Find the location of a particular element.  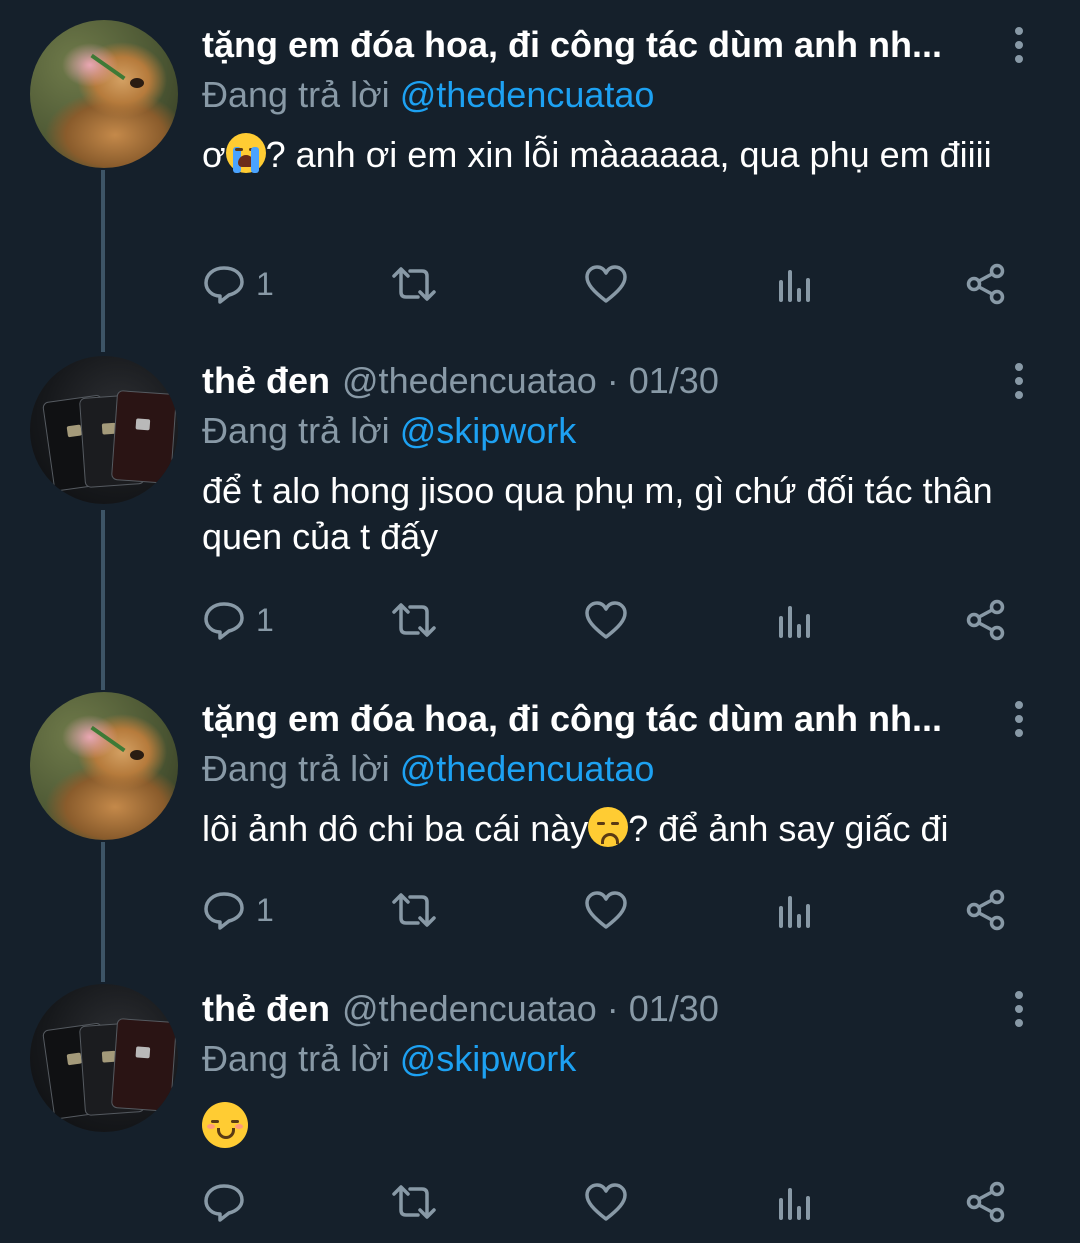

reply-button is located at coordinates (229, 1202).